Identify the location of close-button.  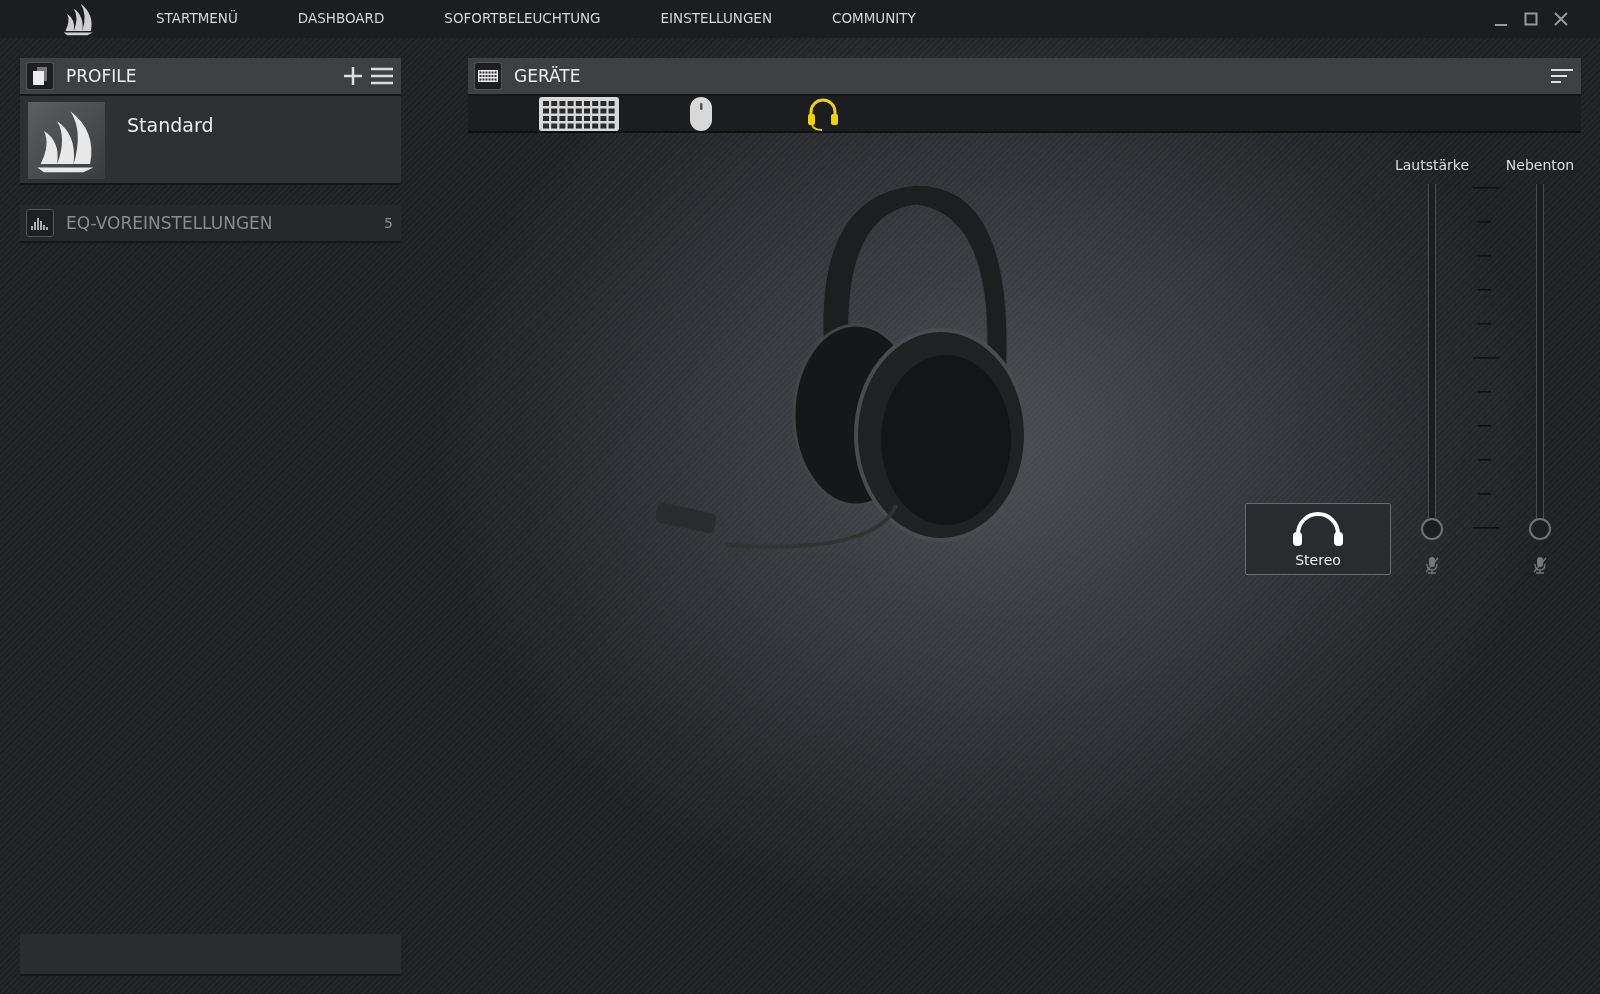
(1561, 19).